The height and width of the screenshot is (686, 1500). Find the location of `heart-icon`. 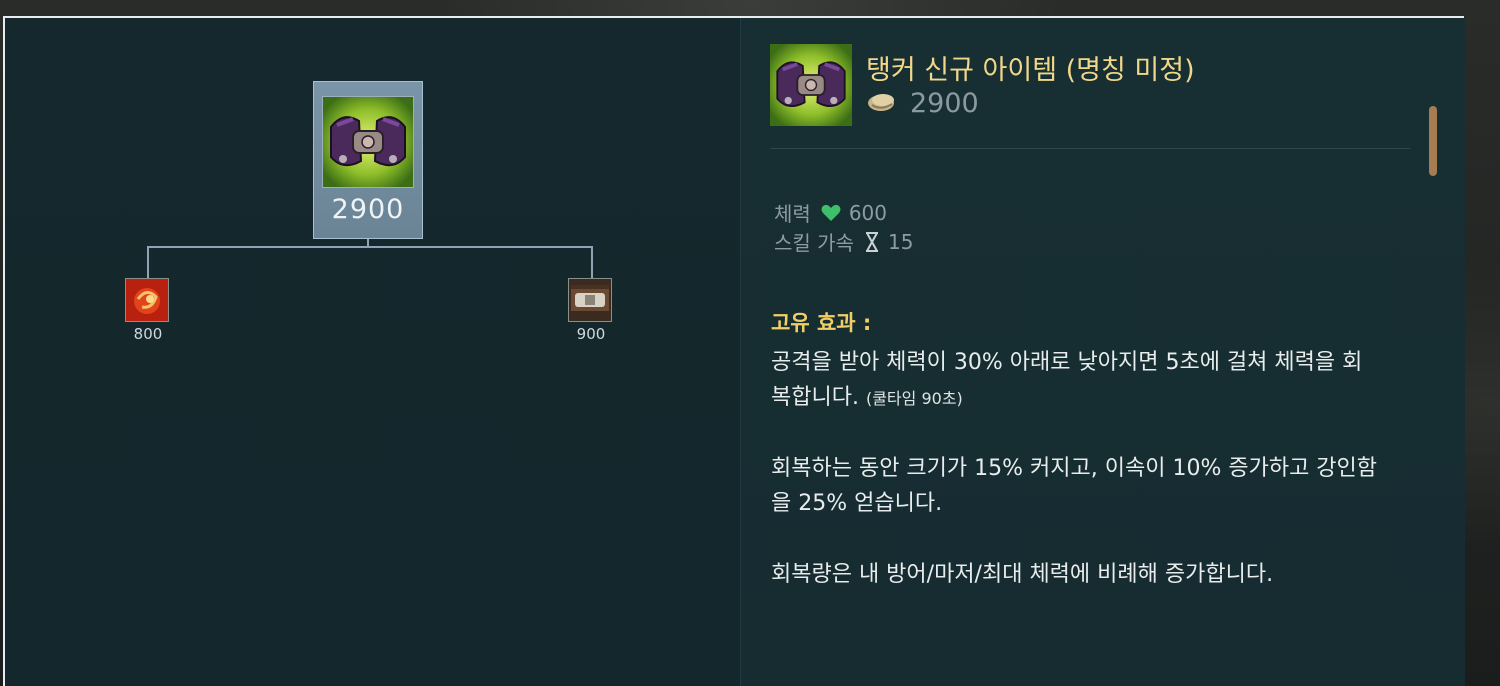

heart-icon is located at coordinates (831, 213).